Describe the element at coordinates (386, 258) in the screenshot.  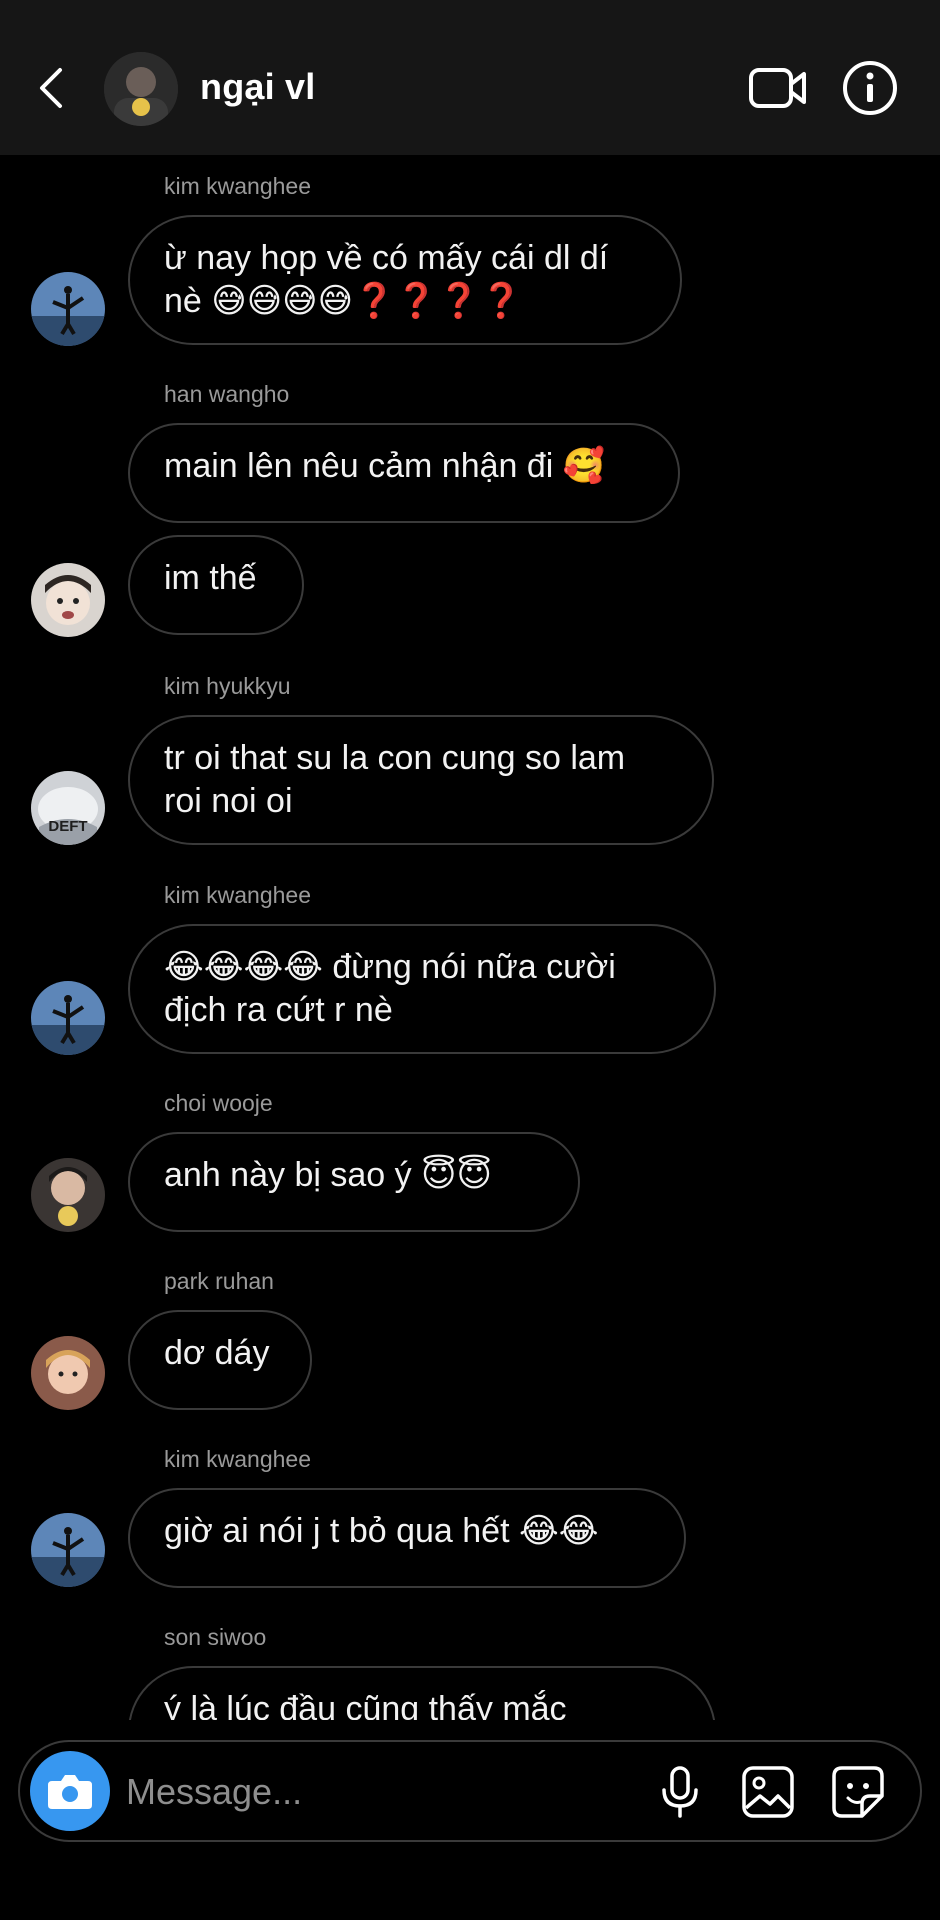
I see `message-line: ừ nay họp về có mấy cái dl dí` at that location.